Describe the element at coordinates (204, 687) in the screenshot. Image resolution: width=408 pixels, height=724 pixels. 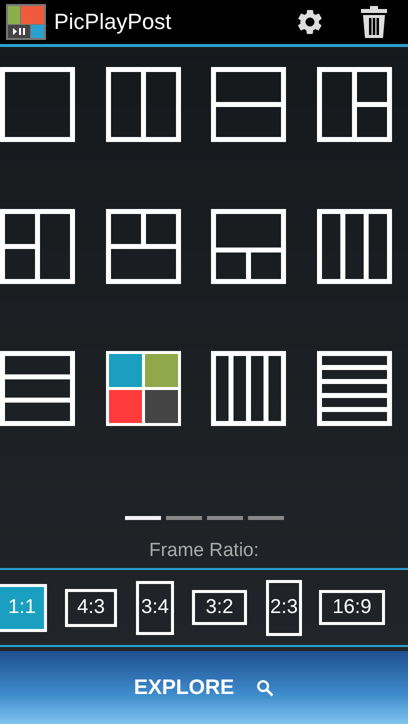
I see `explore-button: EXPLORE` at that location.